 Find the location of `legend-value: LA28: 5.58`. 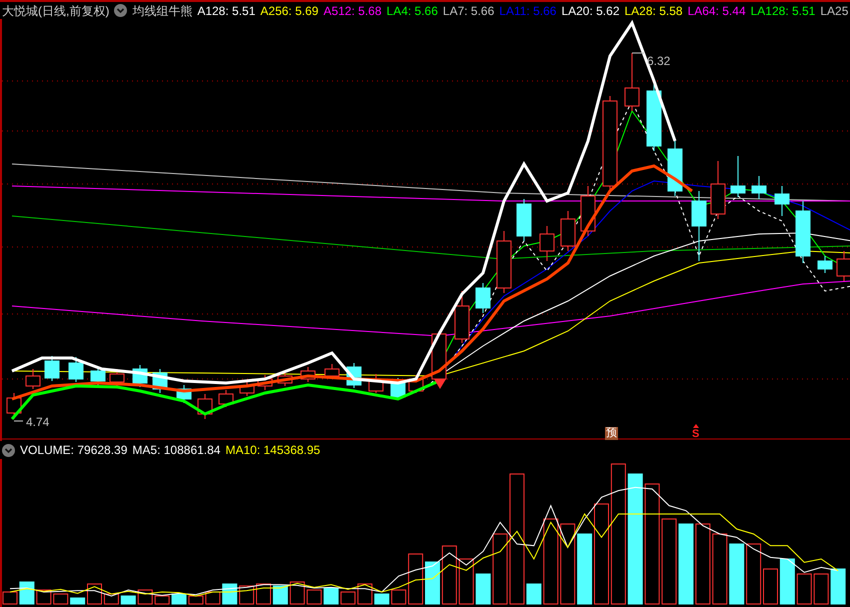

legend-value: LA28: 5.58 is located at coordinates (653, 10).